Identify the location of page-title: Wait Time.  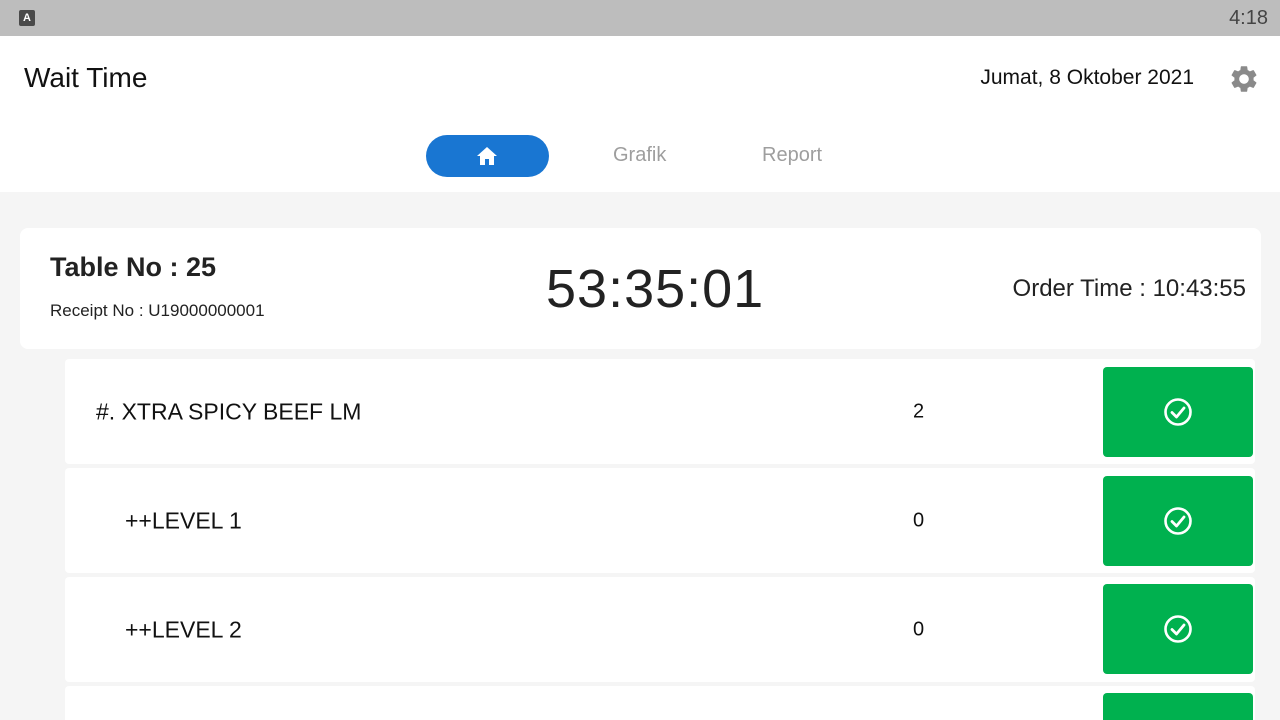
(86, 77).